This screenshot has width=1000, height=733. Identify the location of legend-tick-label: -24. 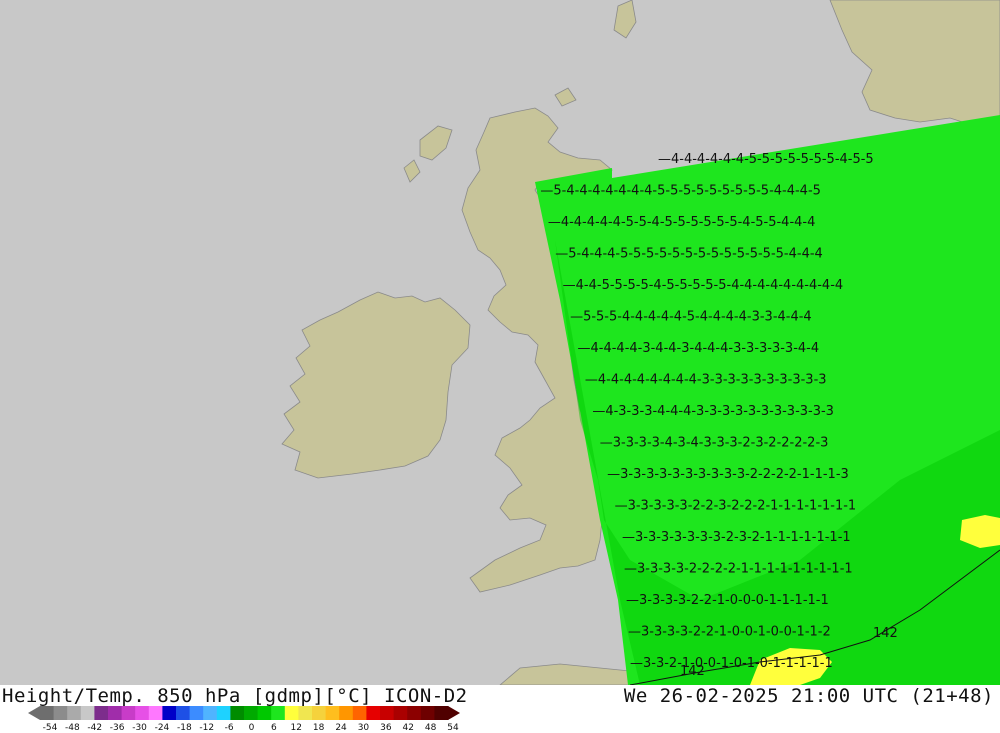
(162, 728).